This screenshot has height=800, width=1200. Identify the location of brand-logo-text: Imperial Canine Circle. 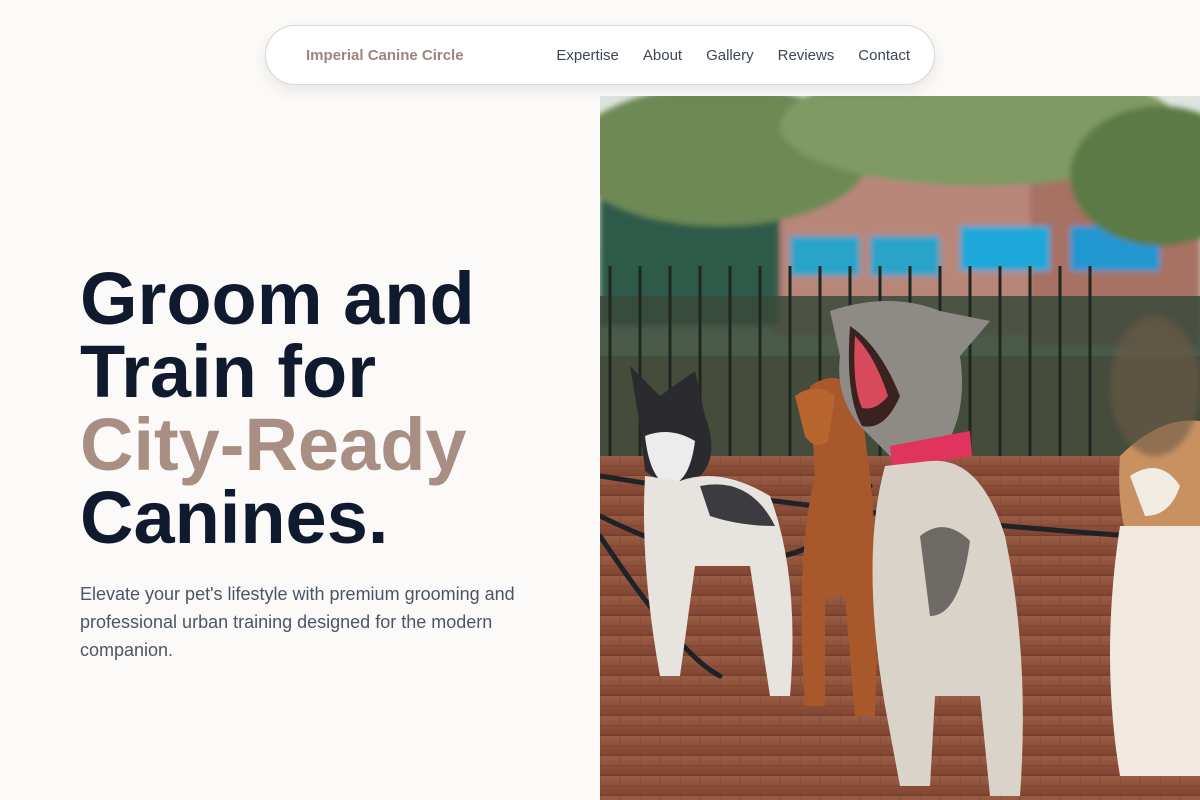
(385, 55).